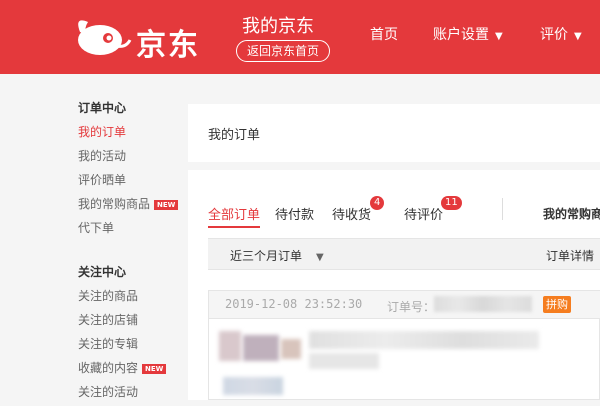 The image size is (600, 406). I want to click on back-home-button: 返回京东首页, so click(283, 51).